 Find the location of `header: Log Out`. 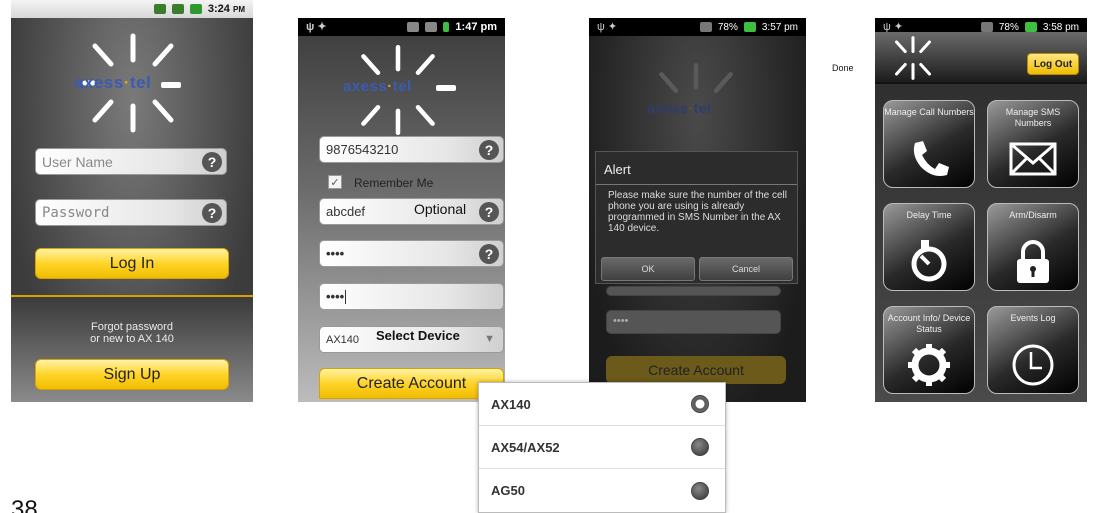

header: Log Out is located at coordinates (981, 58).